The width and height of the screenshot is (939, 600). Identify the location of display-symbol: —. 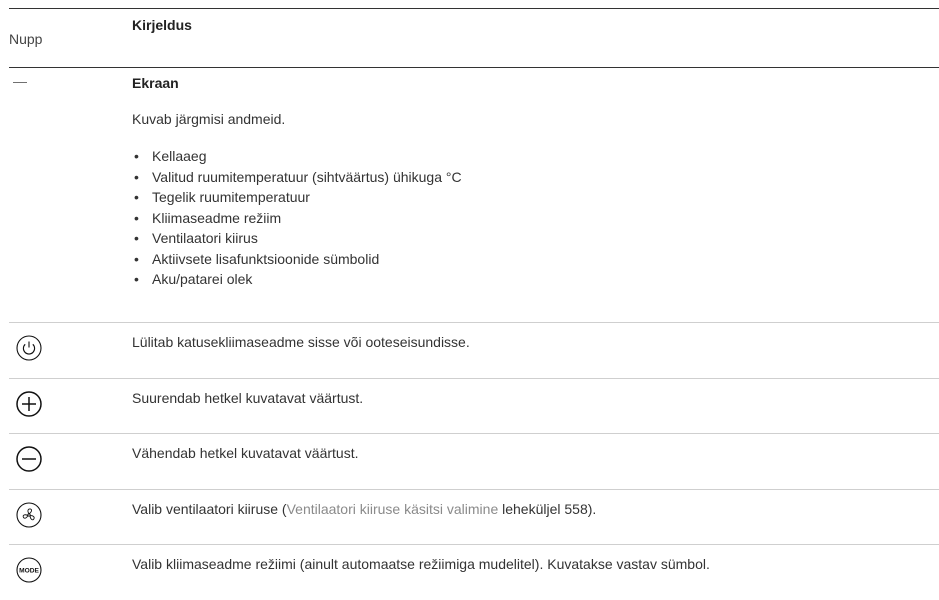
(20, 81).